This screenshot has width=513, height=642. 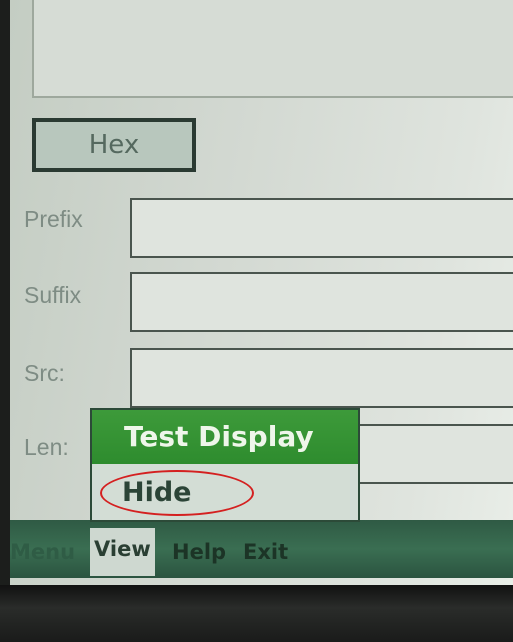 I want to click on suffix-input, so click(x=321, y=302).